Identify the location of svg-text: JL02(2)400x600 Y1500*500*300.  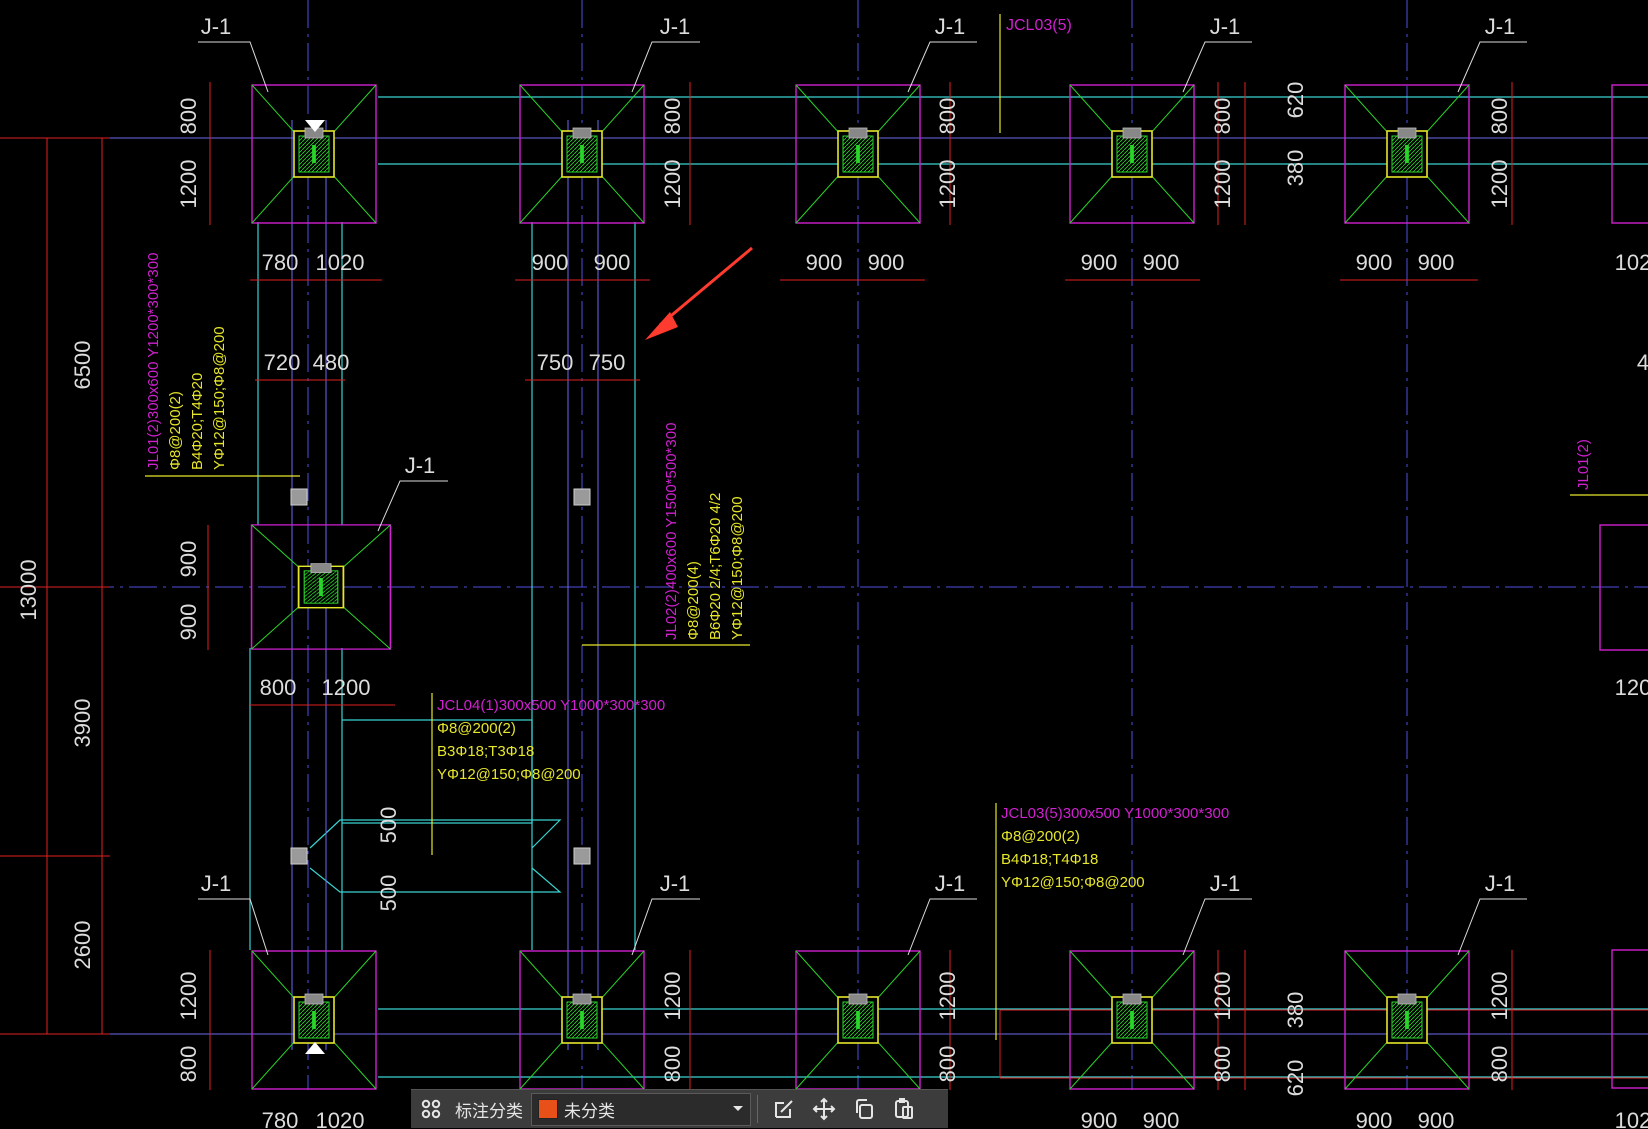
(671, 531).